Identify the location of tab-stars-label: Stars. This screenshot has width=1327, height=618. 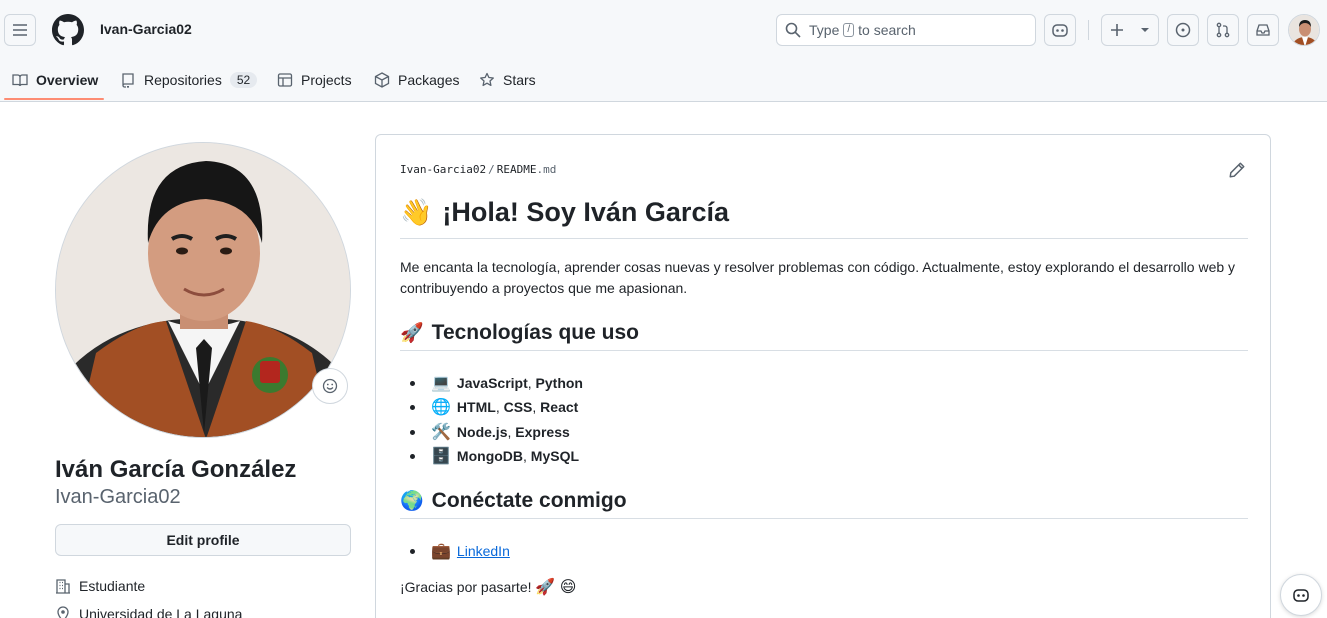
(519, 80).